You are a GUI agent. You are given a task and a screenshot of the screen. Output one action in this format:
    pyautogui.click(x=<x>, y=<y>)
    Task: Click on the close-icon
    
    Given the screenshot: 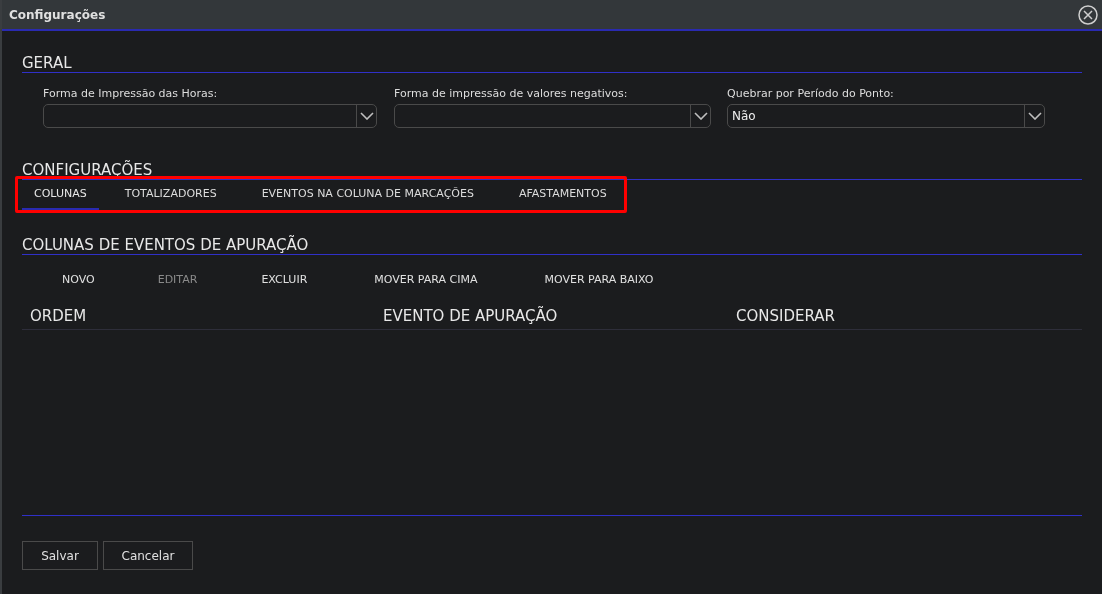 What is the action you would take?
    pyautogui.click(x=1088, y=14)
    